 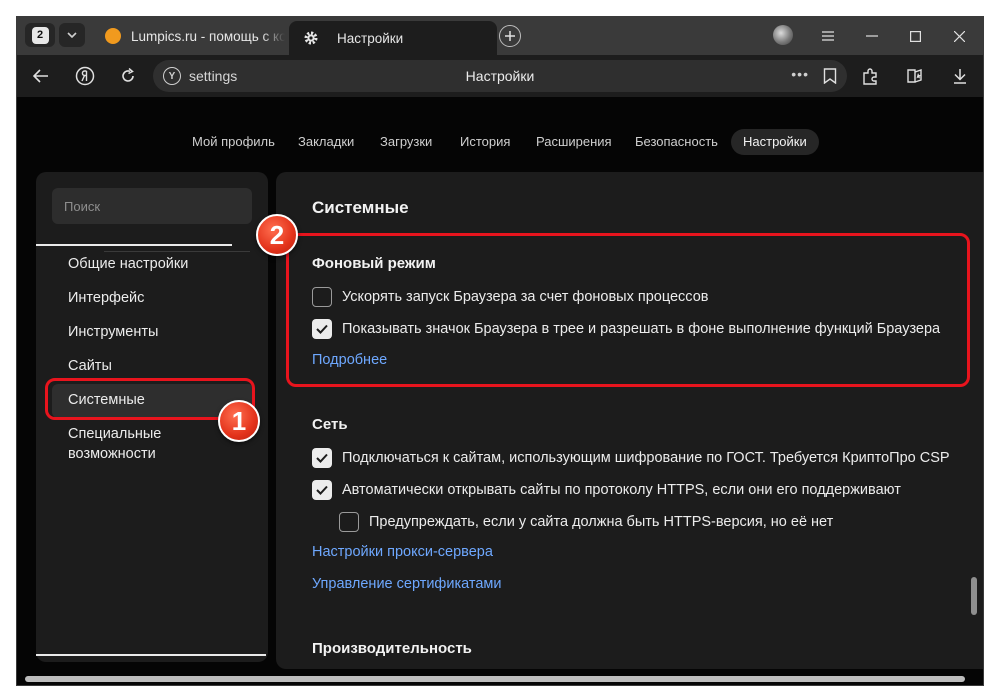 I want to click on lumpics-favicon-icon, so click(x=113, y=36).